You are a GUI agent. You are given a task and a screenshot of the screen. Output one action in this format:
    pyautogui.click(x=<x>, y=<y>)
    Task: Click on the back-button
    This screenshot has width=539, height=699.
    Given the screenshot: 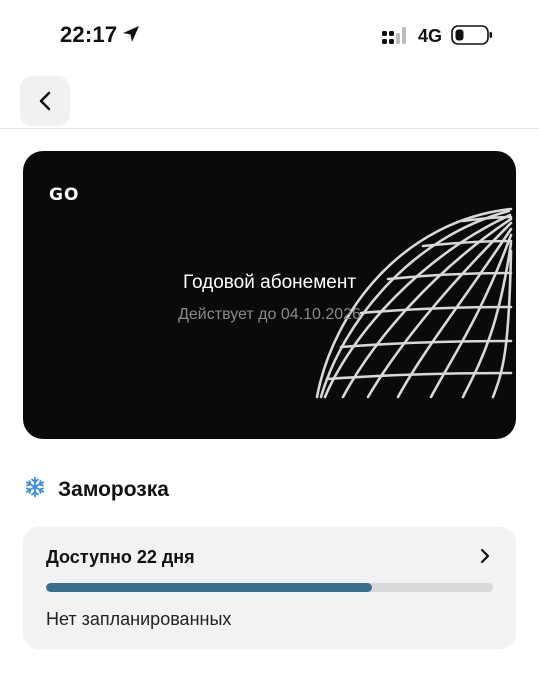 What is the action you would take?
    pyautogui.click(x=45, y=101)
    